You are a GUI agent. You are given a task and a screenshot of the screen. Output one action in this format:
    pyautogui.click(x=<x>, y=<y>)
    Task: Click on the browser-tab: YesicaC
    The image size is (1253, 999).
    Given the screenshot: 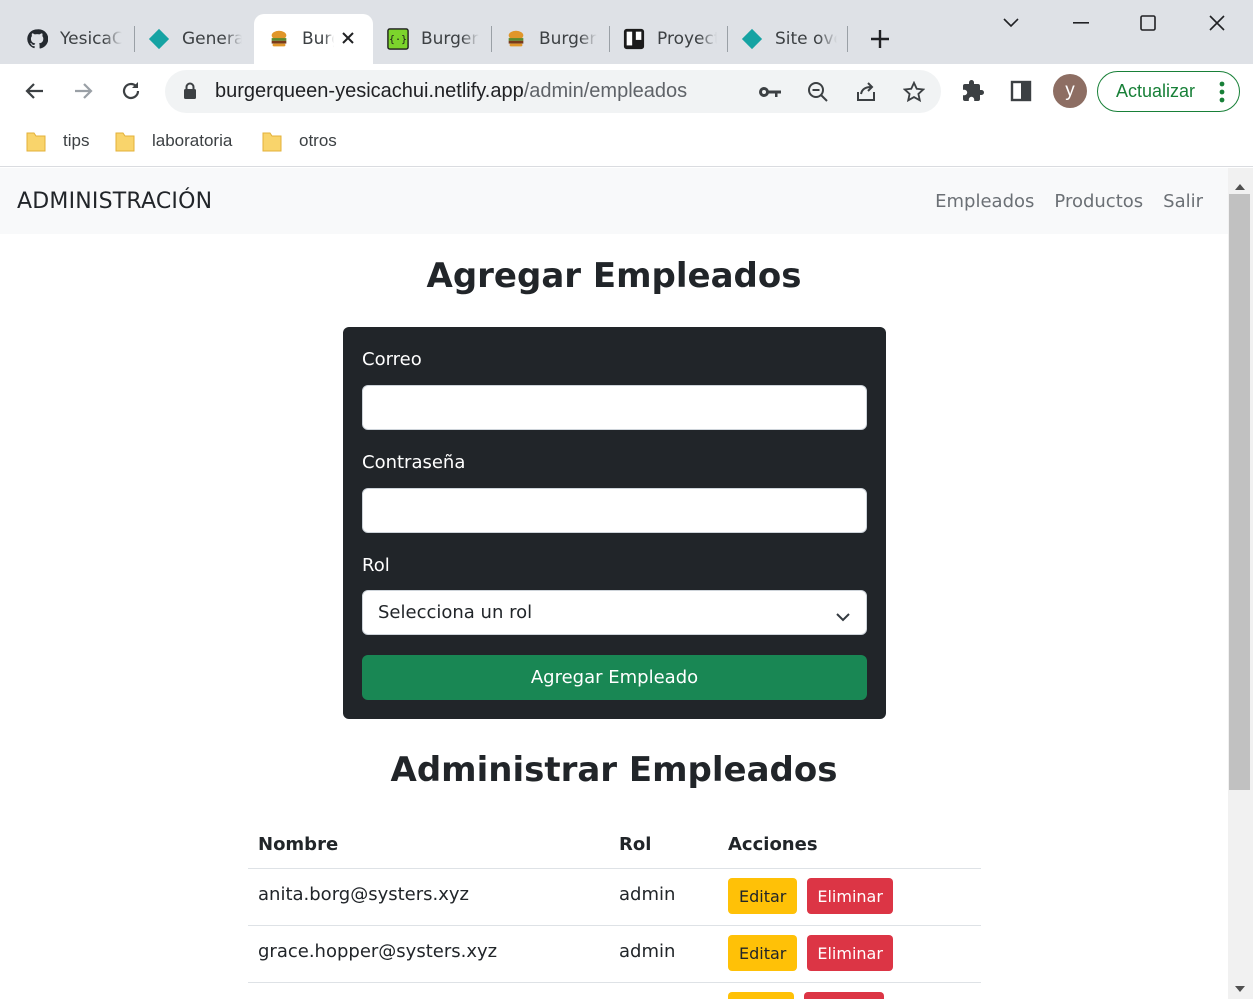 What is the action you would take?
    pyautogui.click(x=73, y=39)
    